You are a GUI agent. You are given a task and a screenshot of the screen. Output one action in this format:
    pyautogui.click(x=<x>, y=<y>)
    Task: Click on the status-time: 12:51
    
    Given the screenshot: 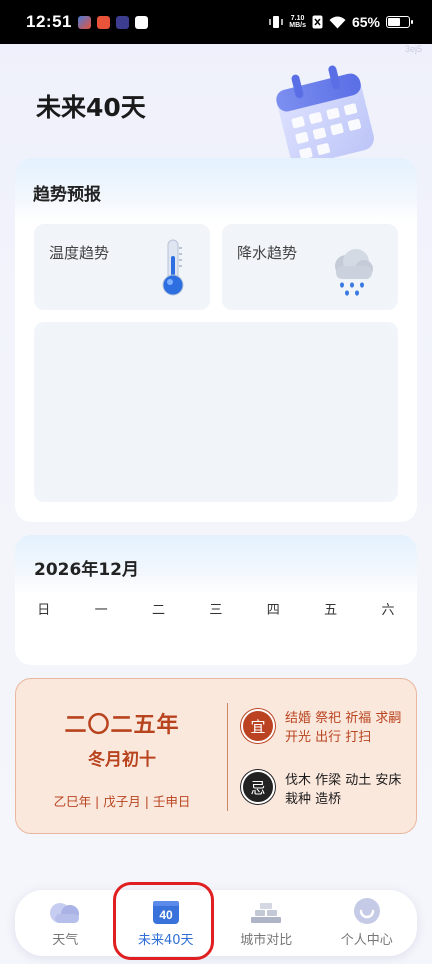 What is the action you would take?
    pyautogui.click(x=49, y=21)
    